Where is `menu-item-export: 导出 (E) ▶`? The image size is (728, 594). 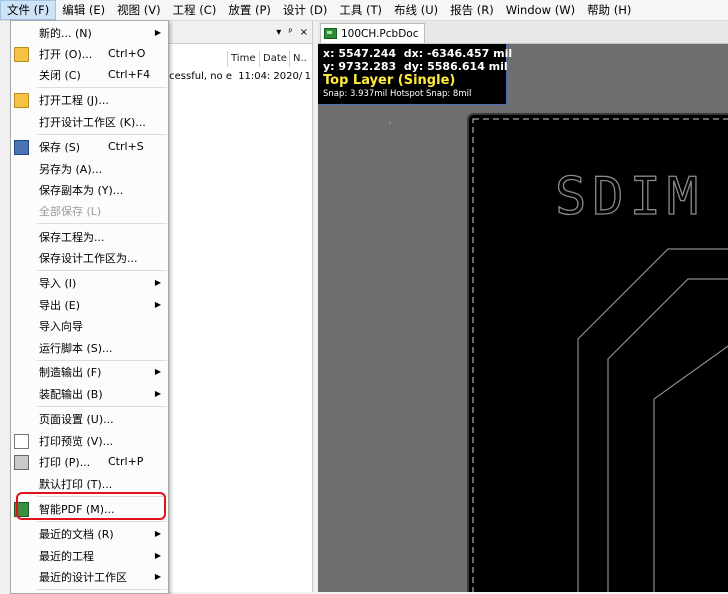
menu-item-export: 导出 (E) ▶ is located at coordinates (89, 304).